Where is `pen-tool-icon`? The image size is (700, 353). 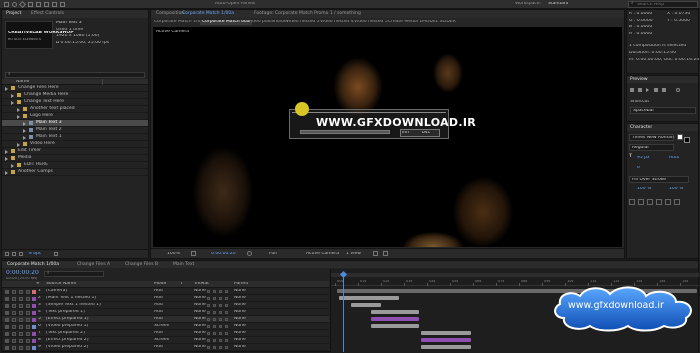 pen-tool-icon is located at coordinates (38, 4).